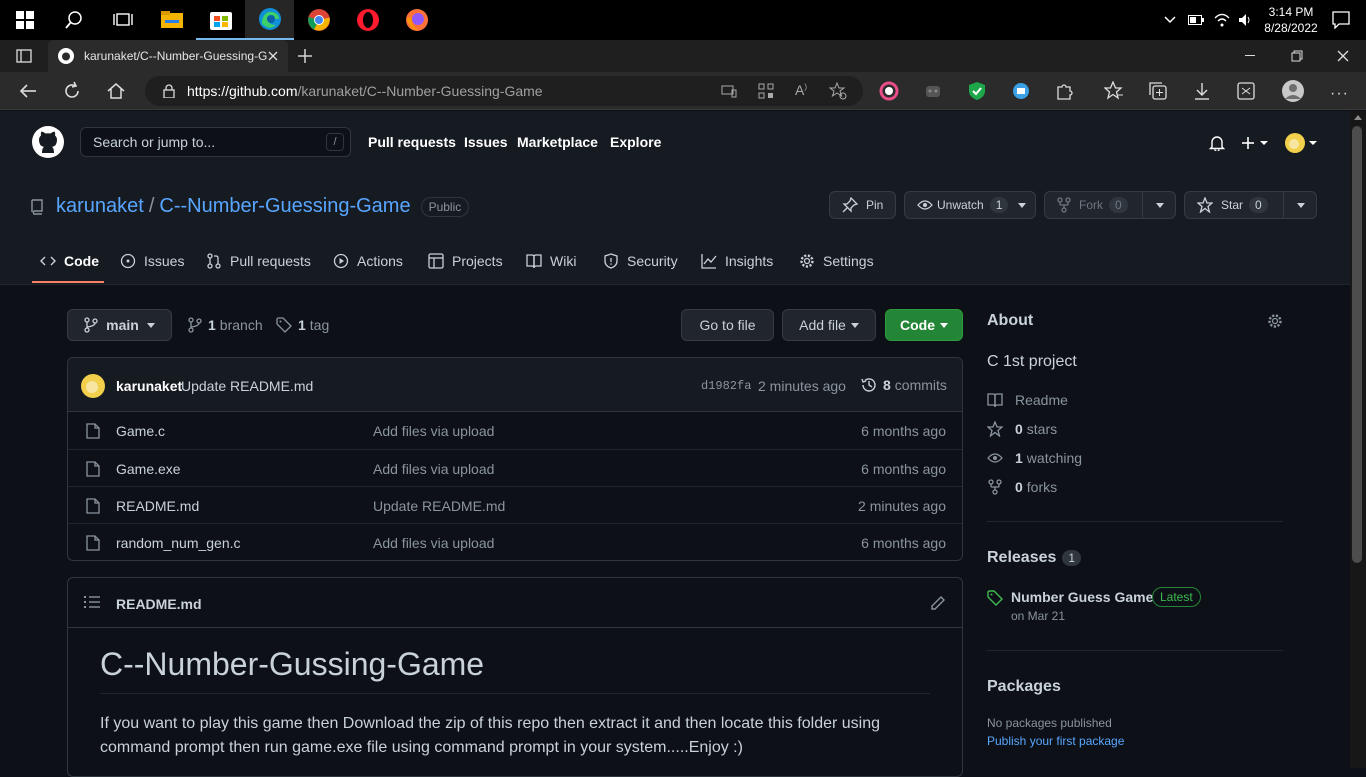  I want to click on opera-icon, so click(367, 20).